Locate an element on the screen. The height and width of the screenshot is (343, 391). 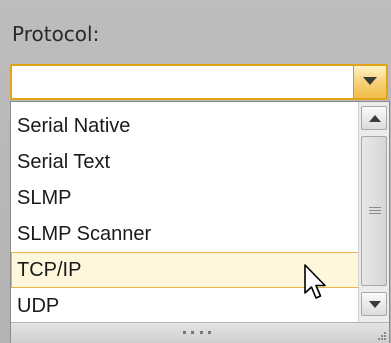
option-serial-native: Serial Native is located at coordinates (185, 126).